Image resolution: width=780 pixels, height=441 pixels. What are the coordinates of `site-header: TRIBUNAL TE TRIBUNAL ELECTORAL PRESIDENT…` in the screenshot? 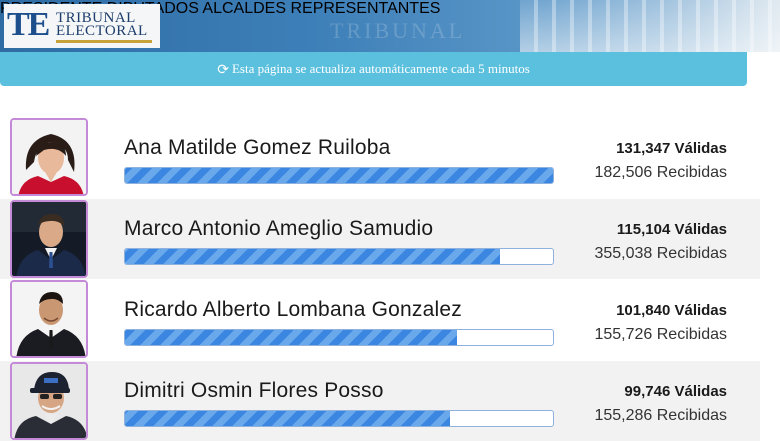 It's located at (390, 26).